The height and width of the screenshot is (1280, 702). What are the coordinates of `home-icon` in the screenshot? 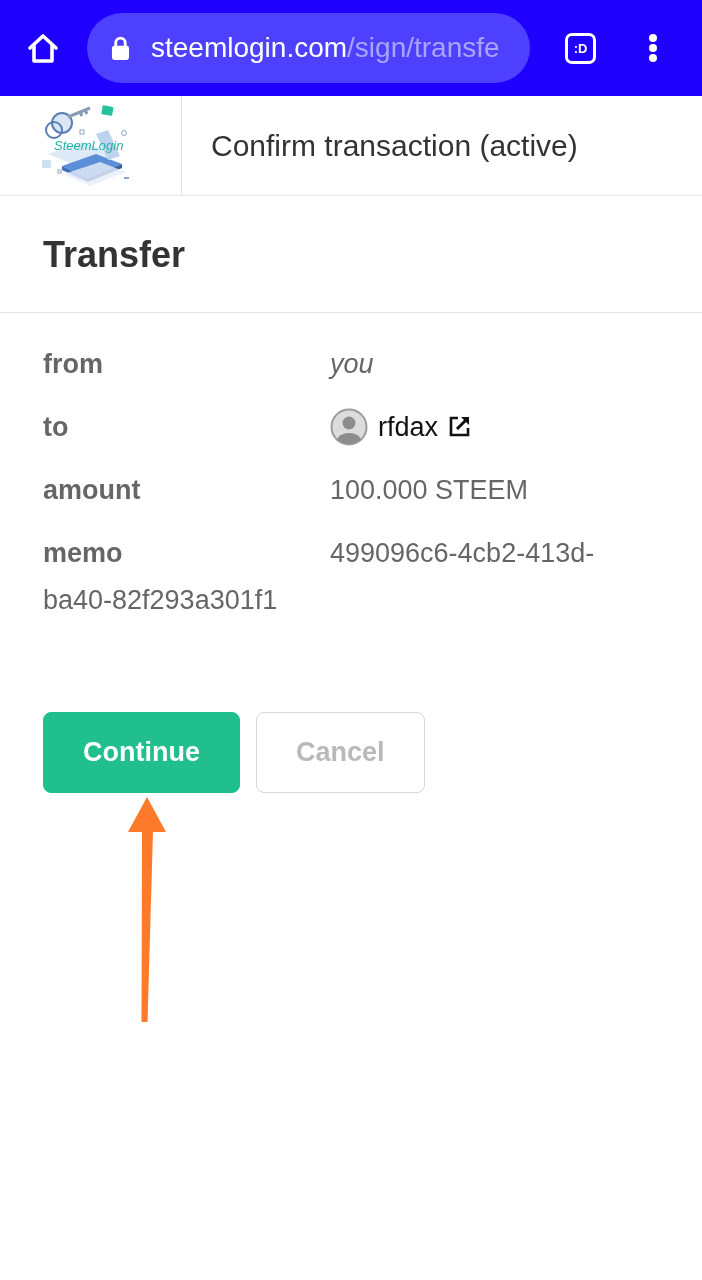 It's located at (43, 48).